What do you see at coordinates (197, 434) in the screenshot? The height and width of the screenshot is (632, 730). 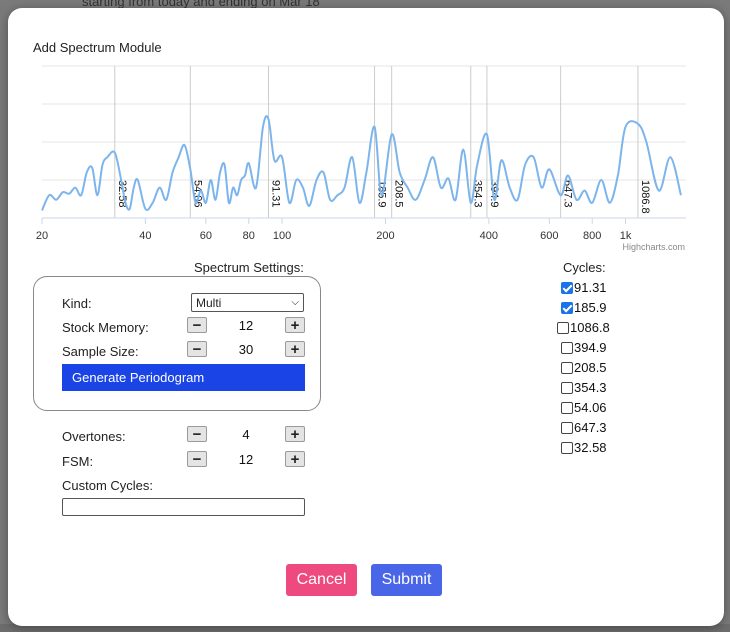 I see `overtones-decrement-button: −` at bounding box center [197, 434].